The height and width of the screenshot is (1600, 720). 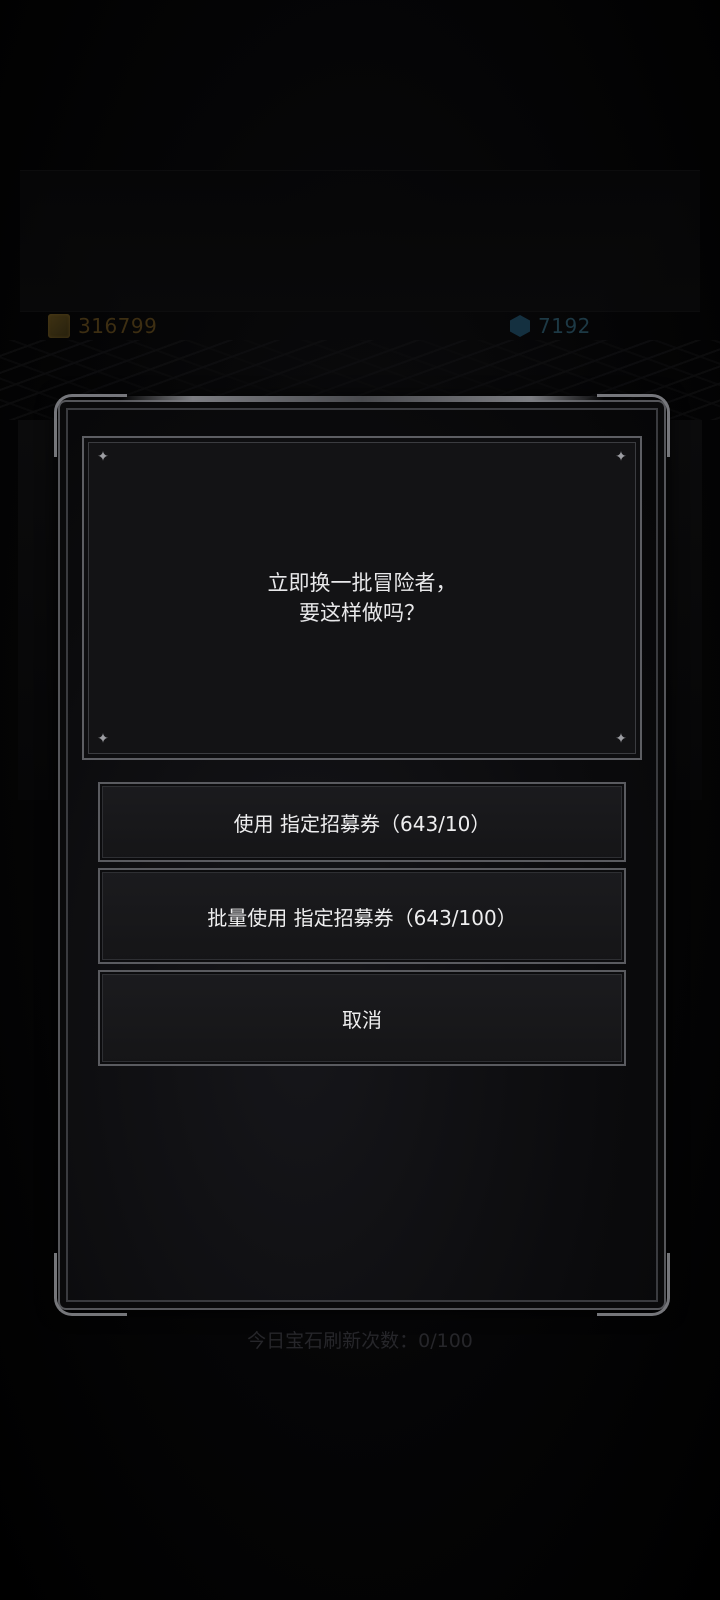 I want to click on message-line-2: 要这样做吗？, so click(x=362, y=613).